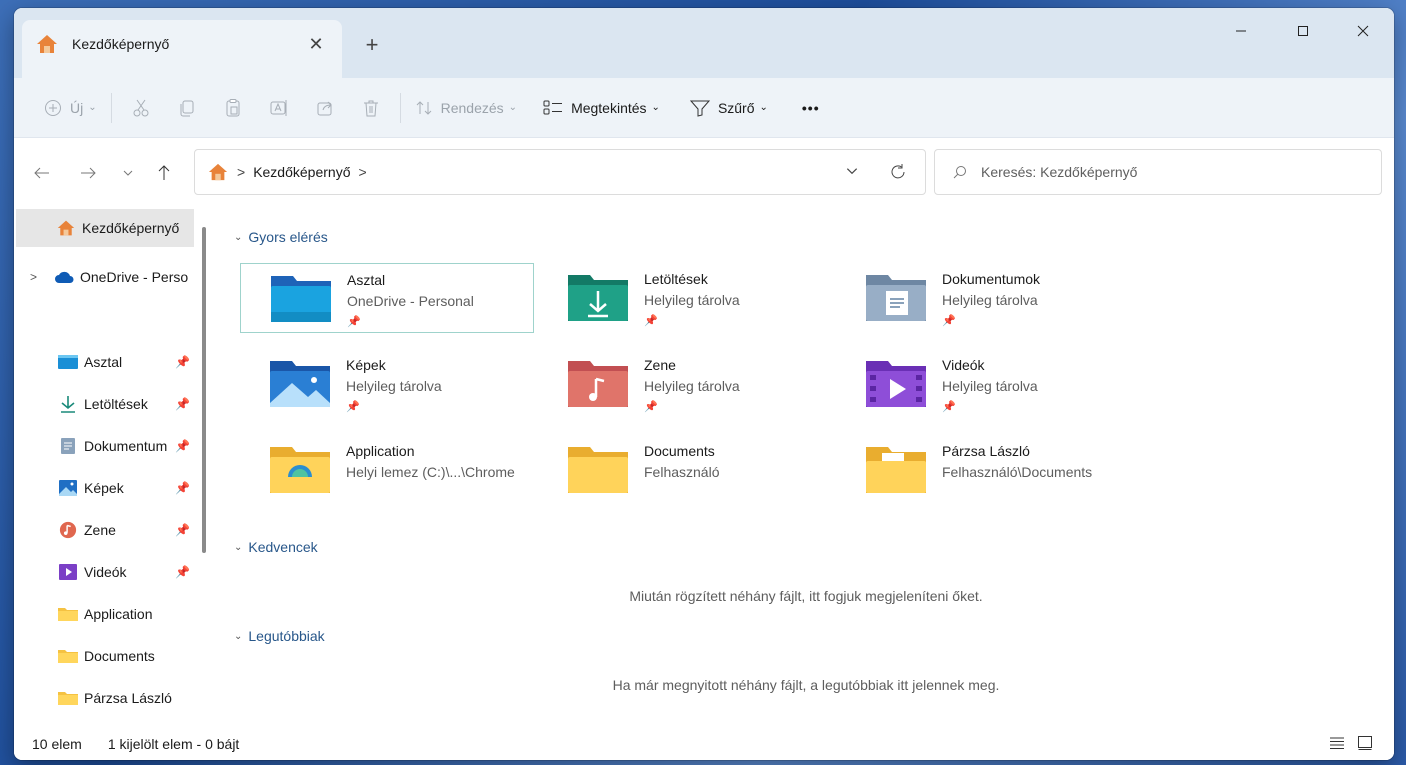 Image resolution: width=1406 pixels, height=765 pixels. Describe the element at coordinates (372, 45) in the screenshot. I see `new-tab-button: +` at that location.